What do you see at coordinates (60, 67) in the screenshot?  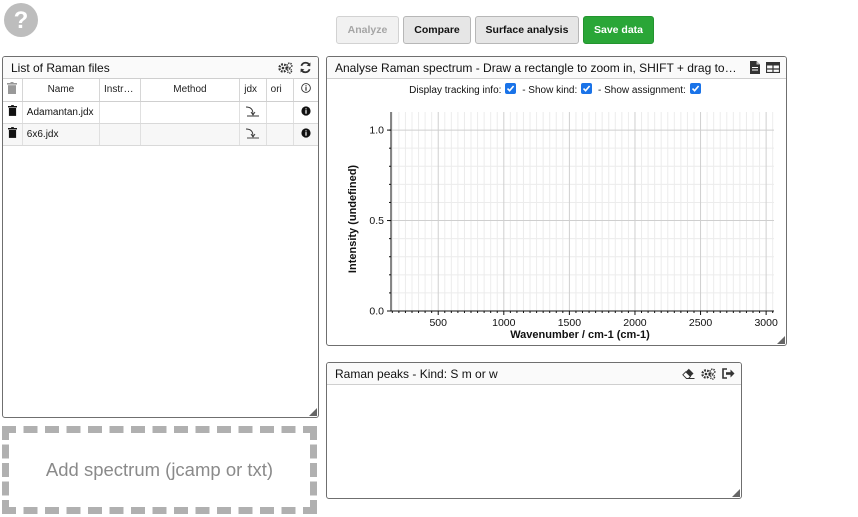 I see `files-panel-title: List of Raman files` at bounding box center [60, 67].